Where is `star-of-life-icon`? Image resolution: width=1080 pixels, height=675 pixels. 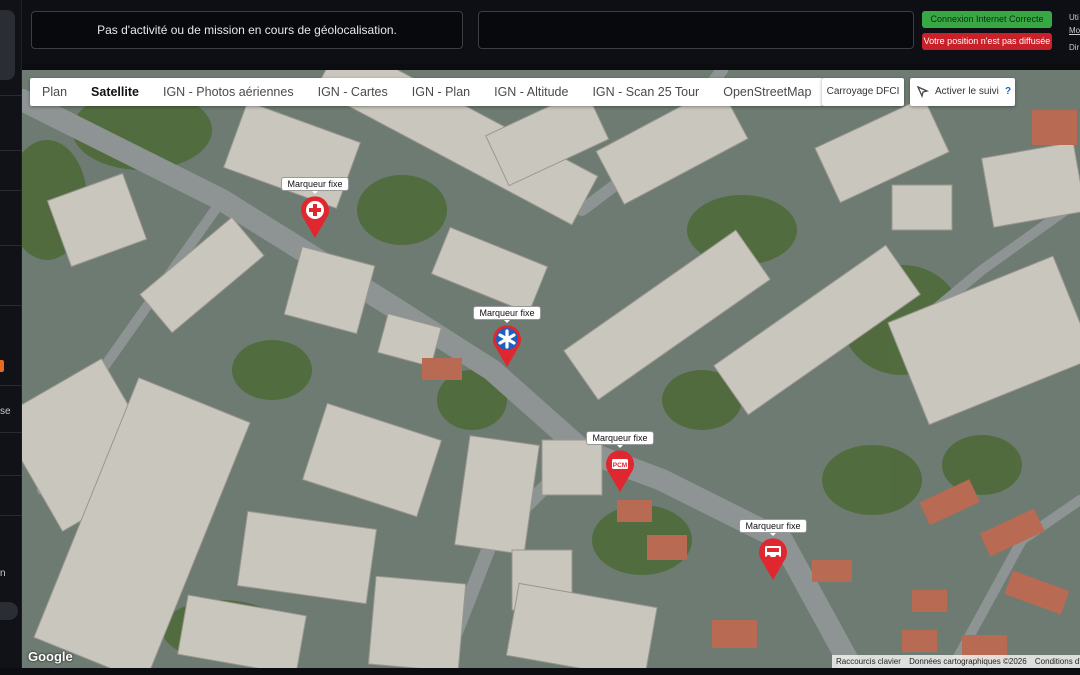 star-of-life-icon is located at coordinates (507, 346).